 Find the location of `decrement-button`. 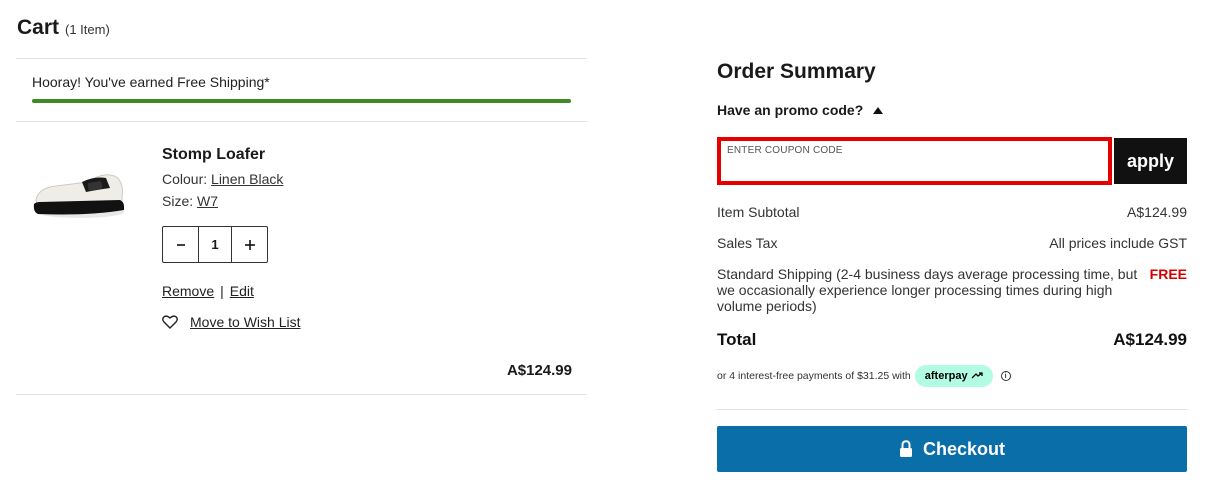

decrement-button is located at coordinates (180, 244).